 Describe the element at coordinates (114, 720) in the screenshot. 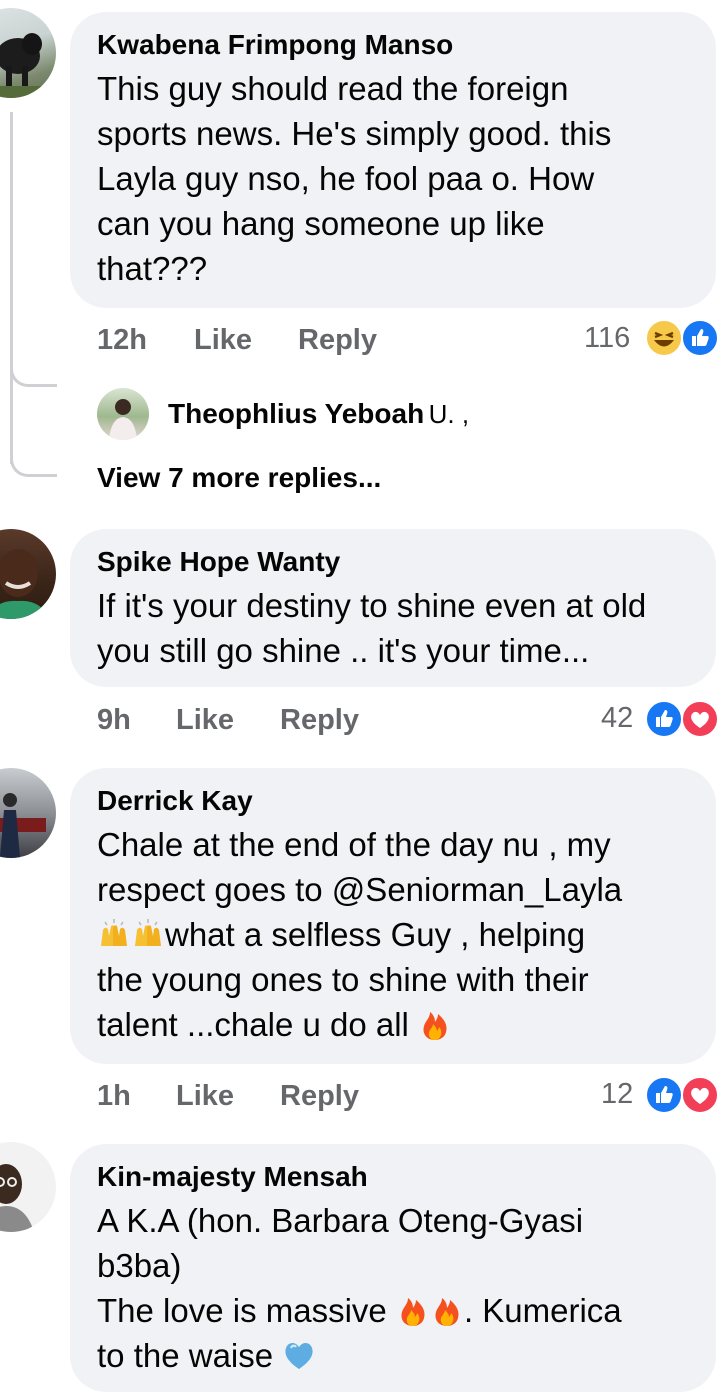

I see `comment-time: 9h` at that location.